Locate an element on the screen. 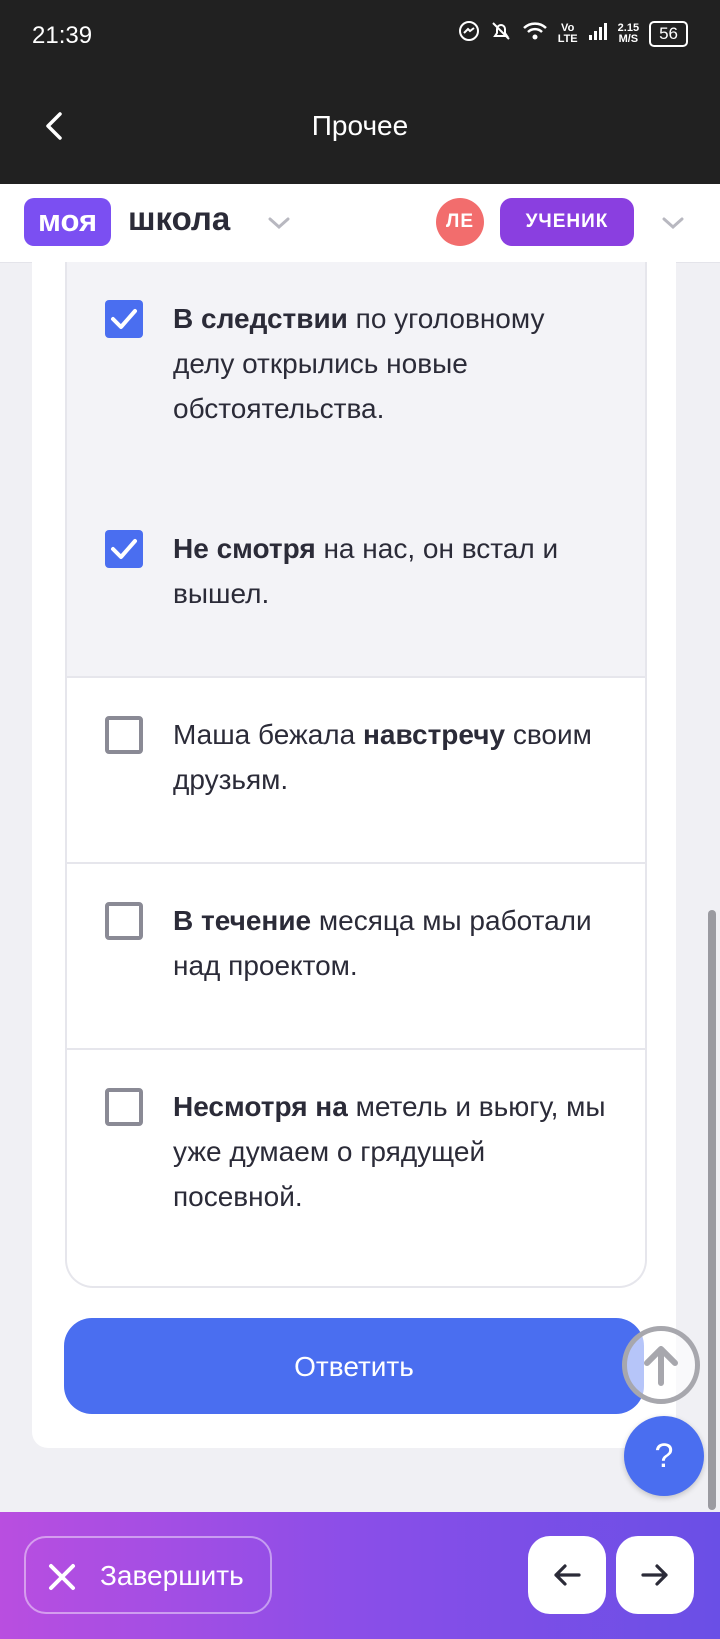 The height and width of the screenshot is (1639, 720). scrollbar is located at coordinates (712, 1210).